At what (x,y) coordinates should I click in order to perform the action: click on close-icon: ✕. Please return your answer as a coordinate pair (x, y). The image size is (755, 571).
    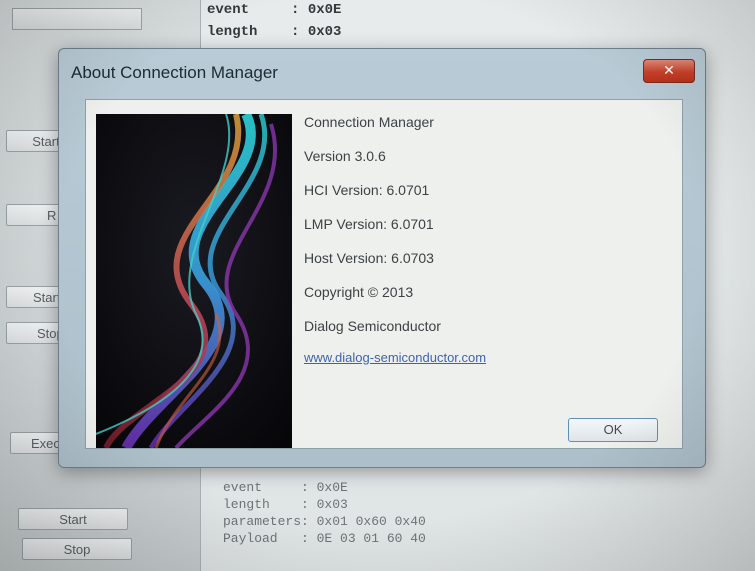
    Looking at the image, I should click on (669, 71).